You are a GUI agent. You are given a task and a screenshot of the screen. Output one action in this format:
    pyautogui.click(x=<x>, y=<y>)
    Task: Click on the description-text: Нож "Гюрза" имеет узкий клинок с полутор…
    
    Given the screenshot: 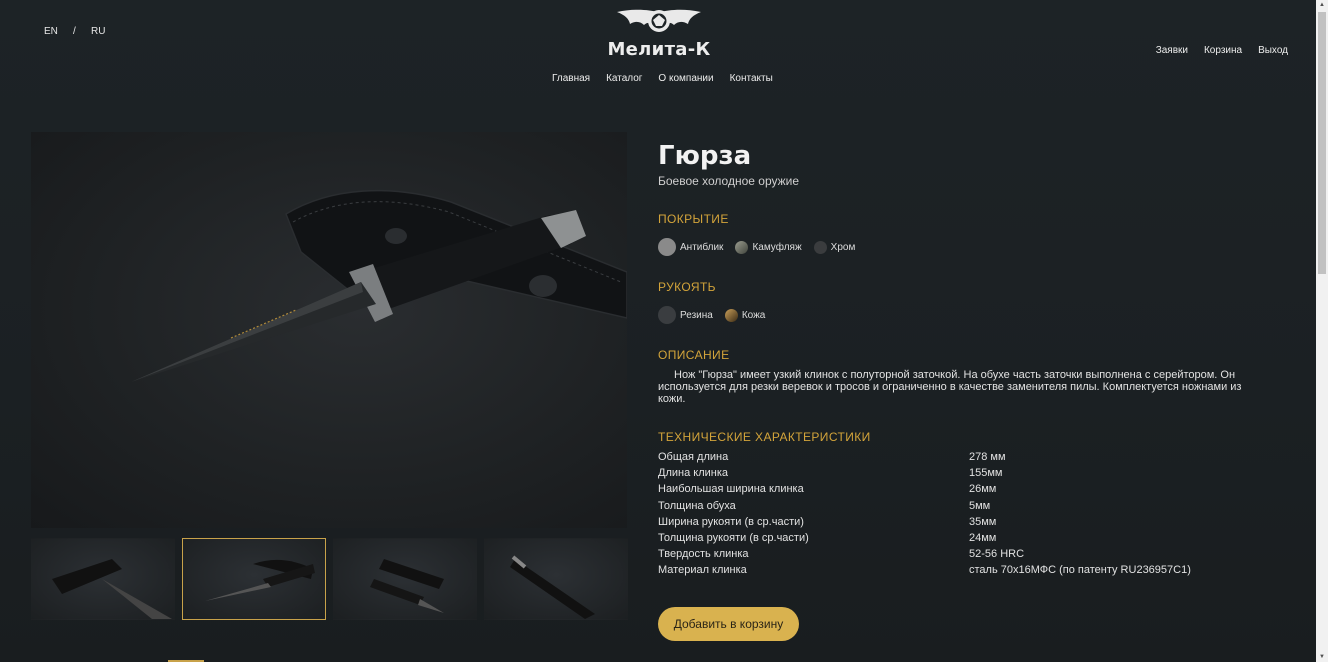 What is the action you would take?
    pyautogui.click(x=950, y=387)
    